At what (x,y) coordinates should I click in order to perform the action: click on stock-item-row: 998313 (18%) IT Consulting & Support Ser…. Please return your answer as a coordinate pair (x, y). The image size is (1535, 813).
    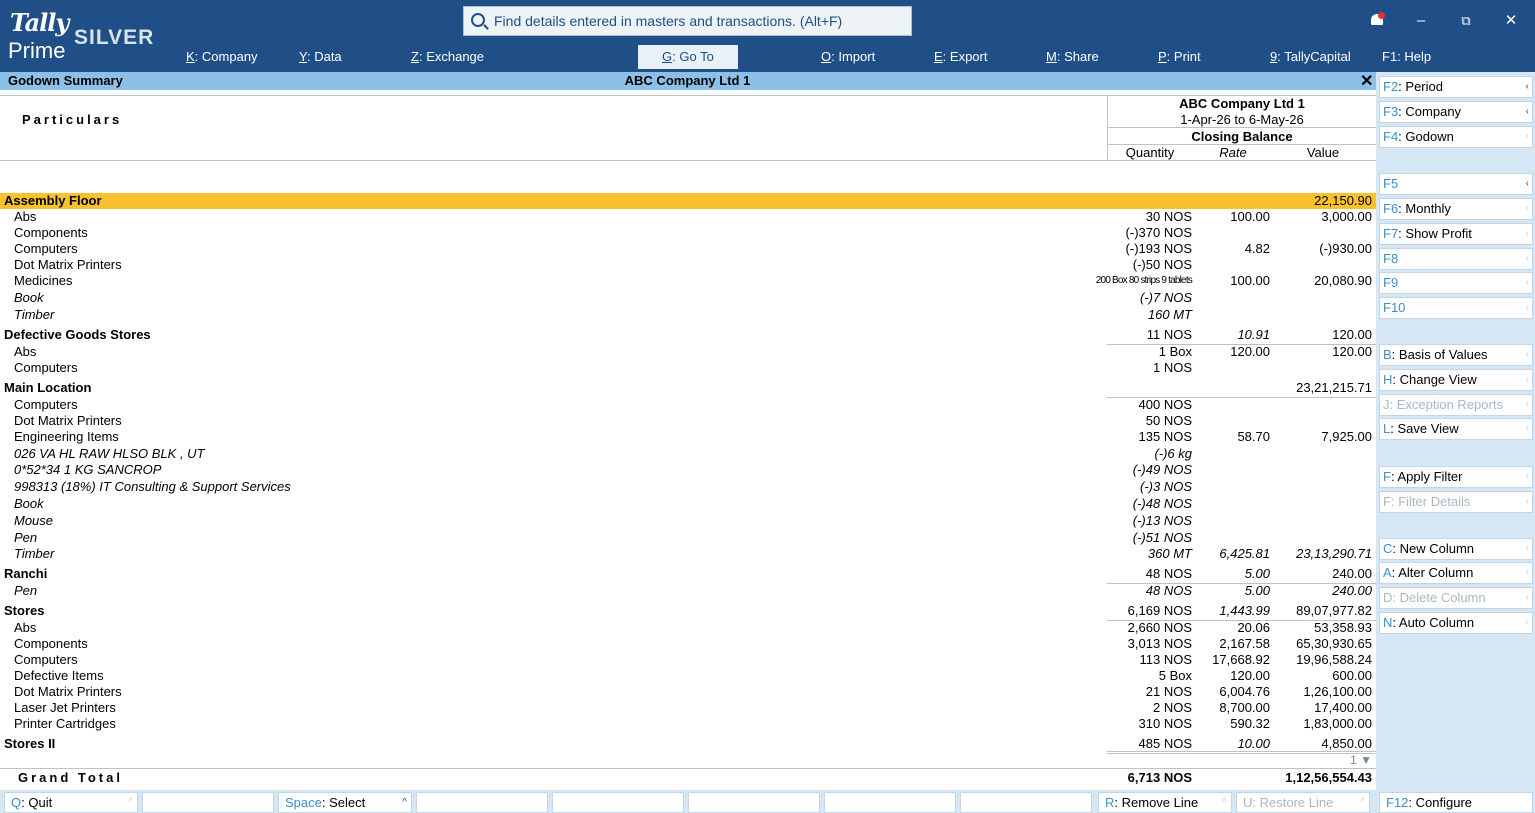
    Looking at the image, I should click on (688, 487).